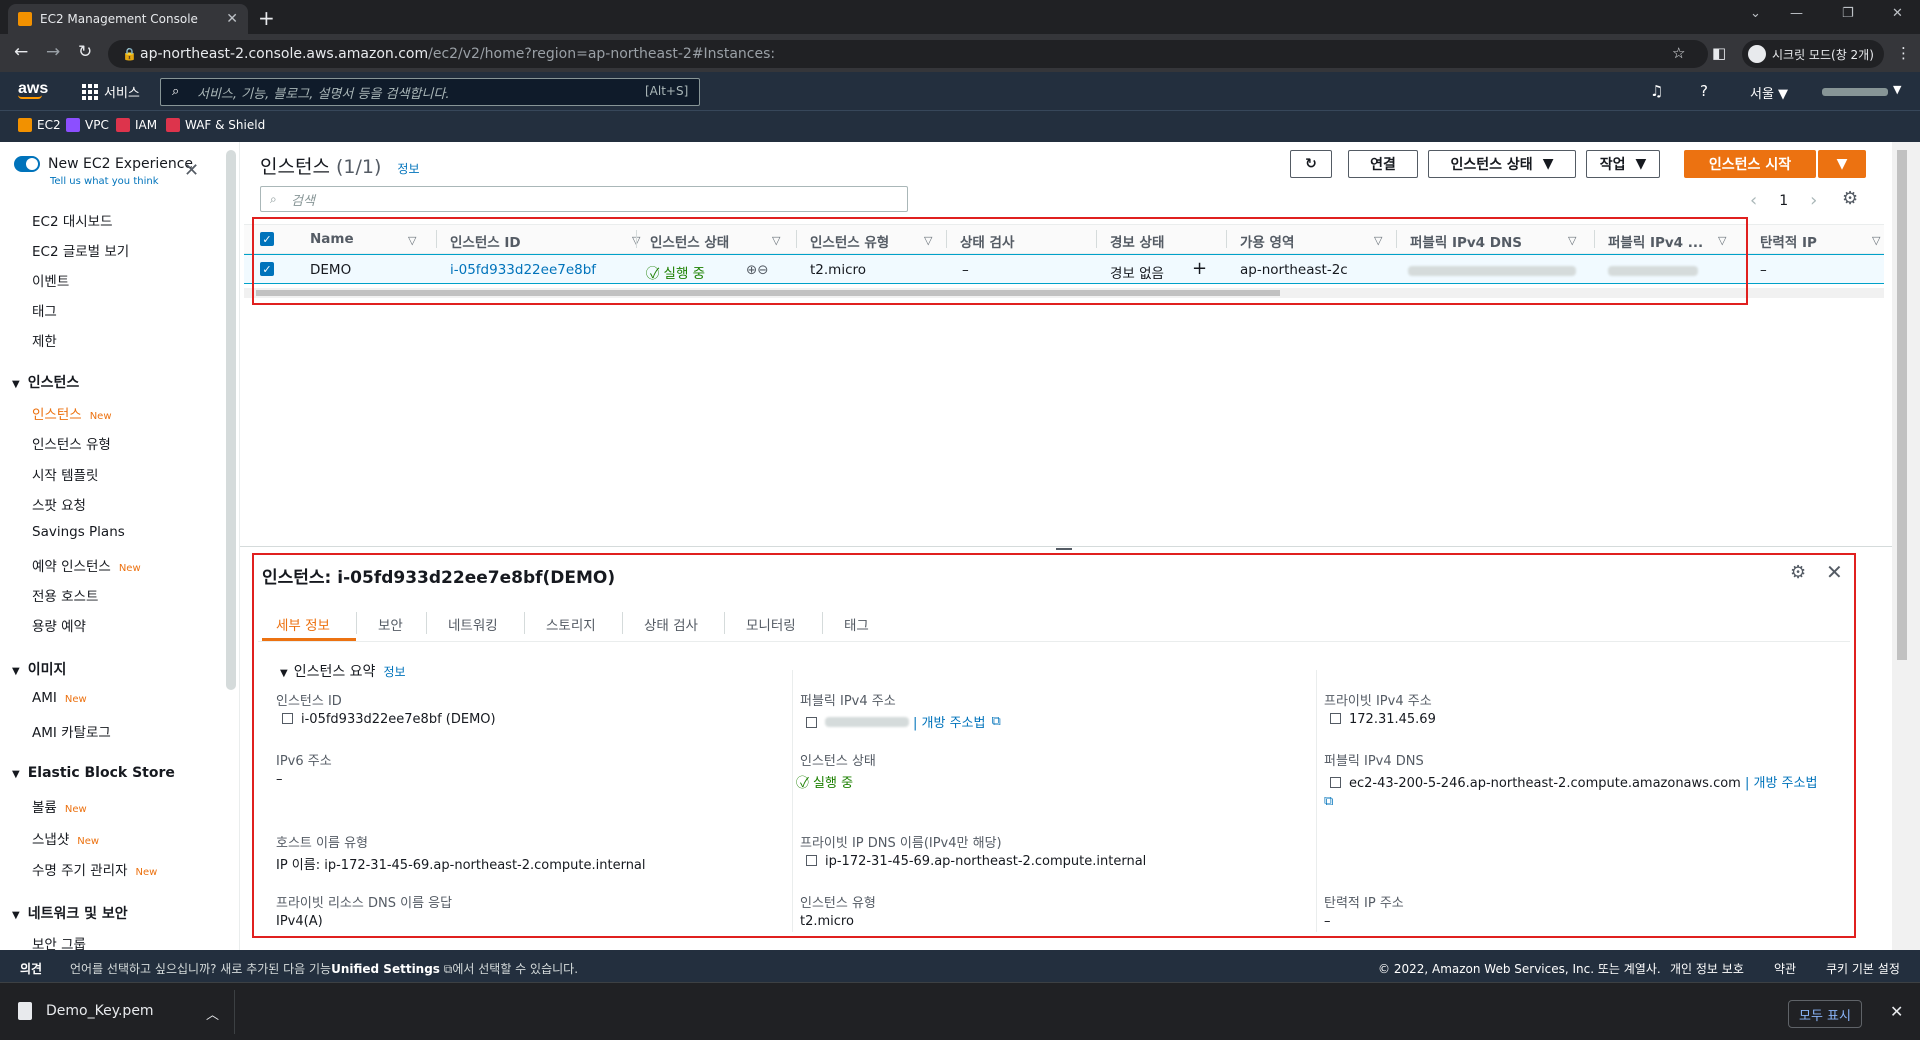 This screenshot has width=1920, height=1040. Describe the element at coordinates (266, 18) in the screenshot. I see `new-tab-icon: +` at that location.